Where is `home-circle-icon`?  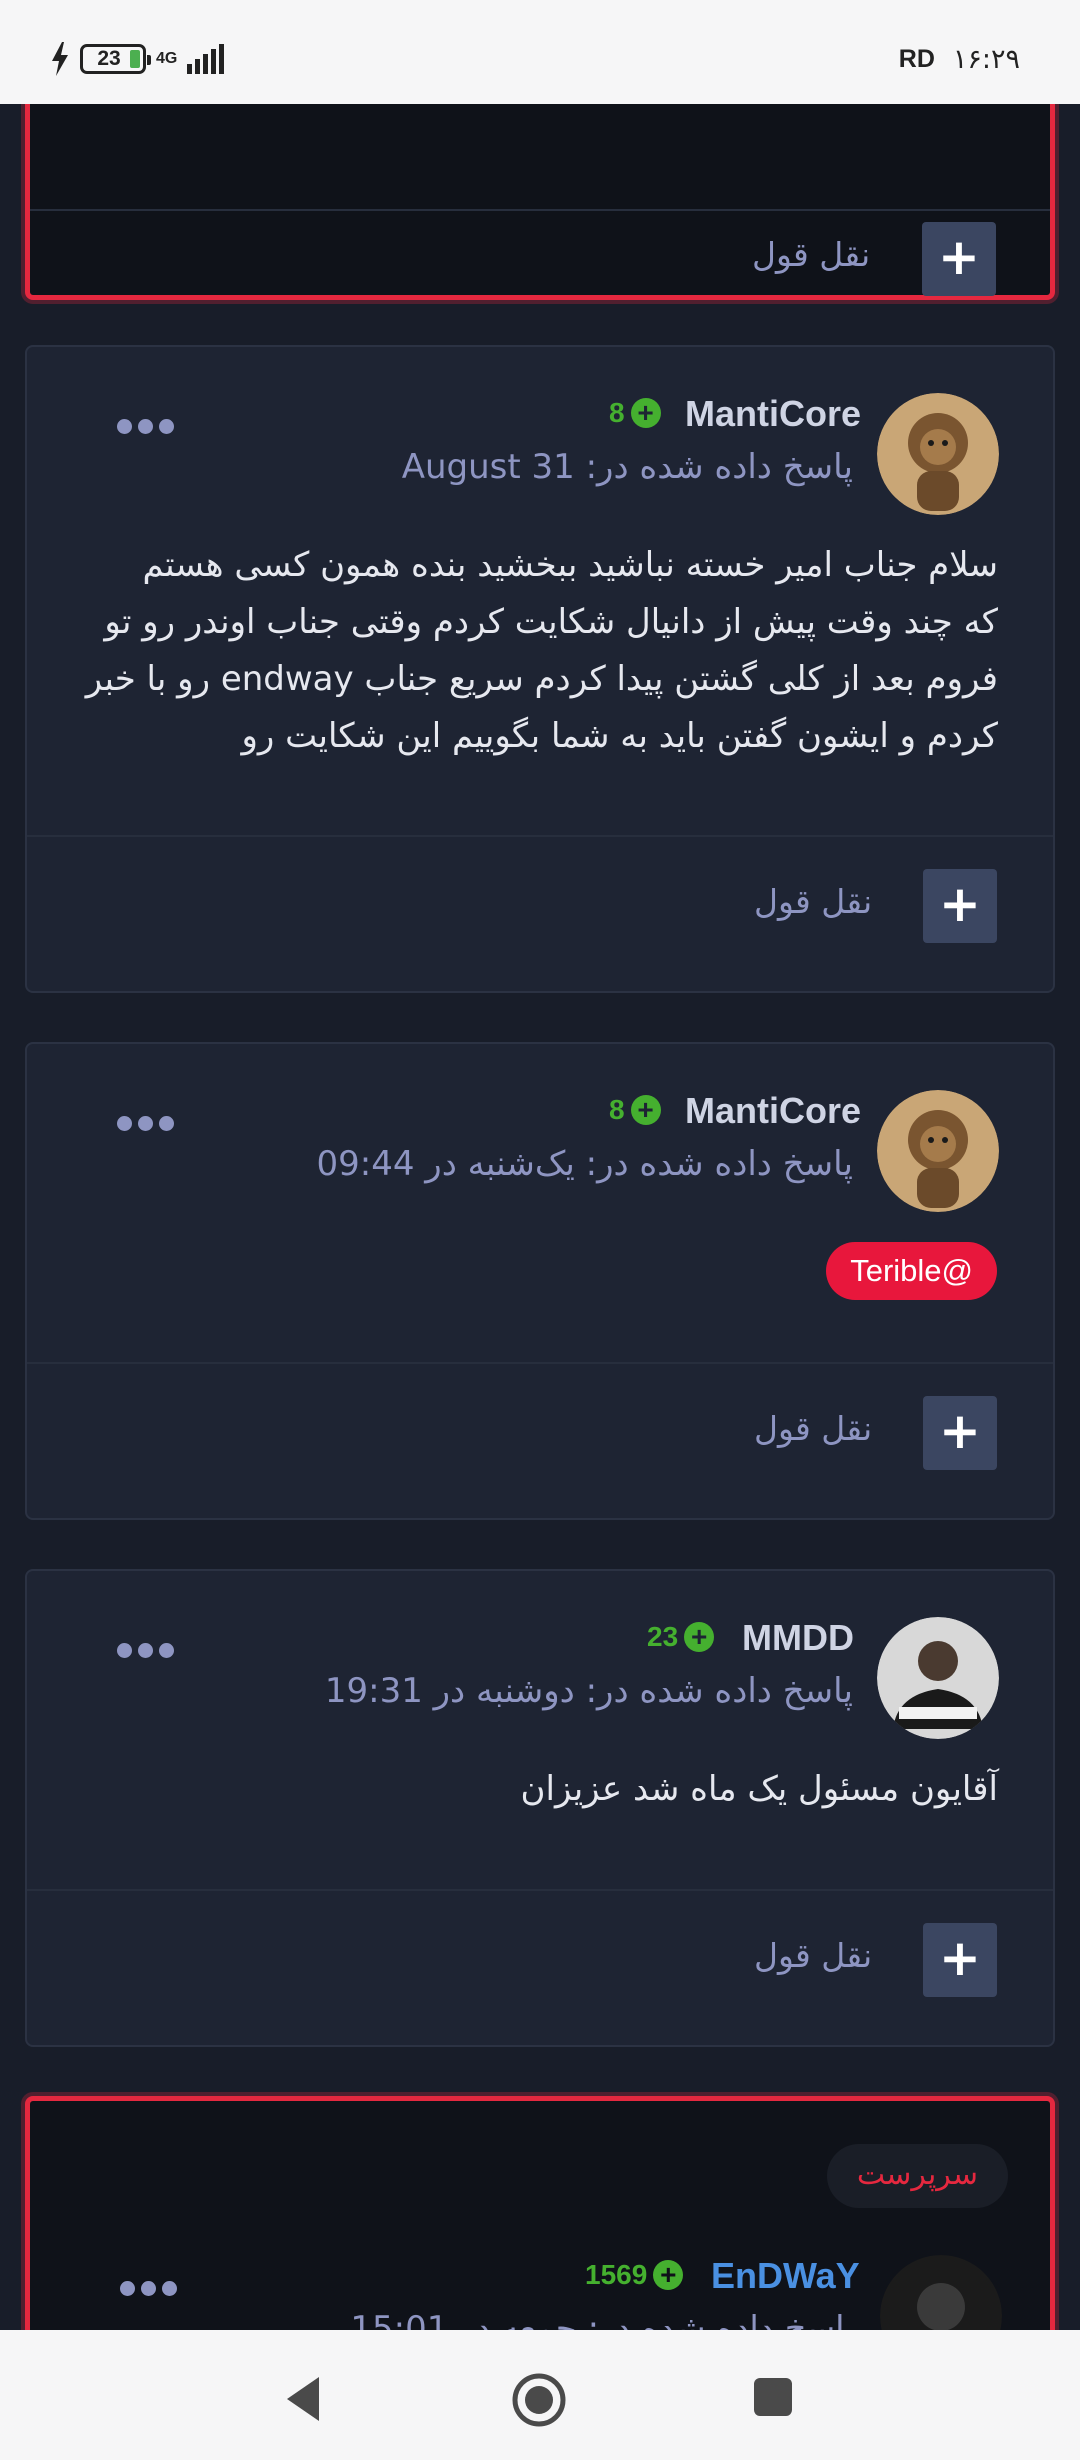
home-circle-icon is located at coordinates (539, 2400).